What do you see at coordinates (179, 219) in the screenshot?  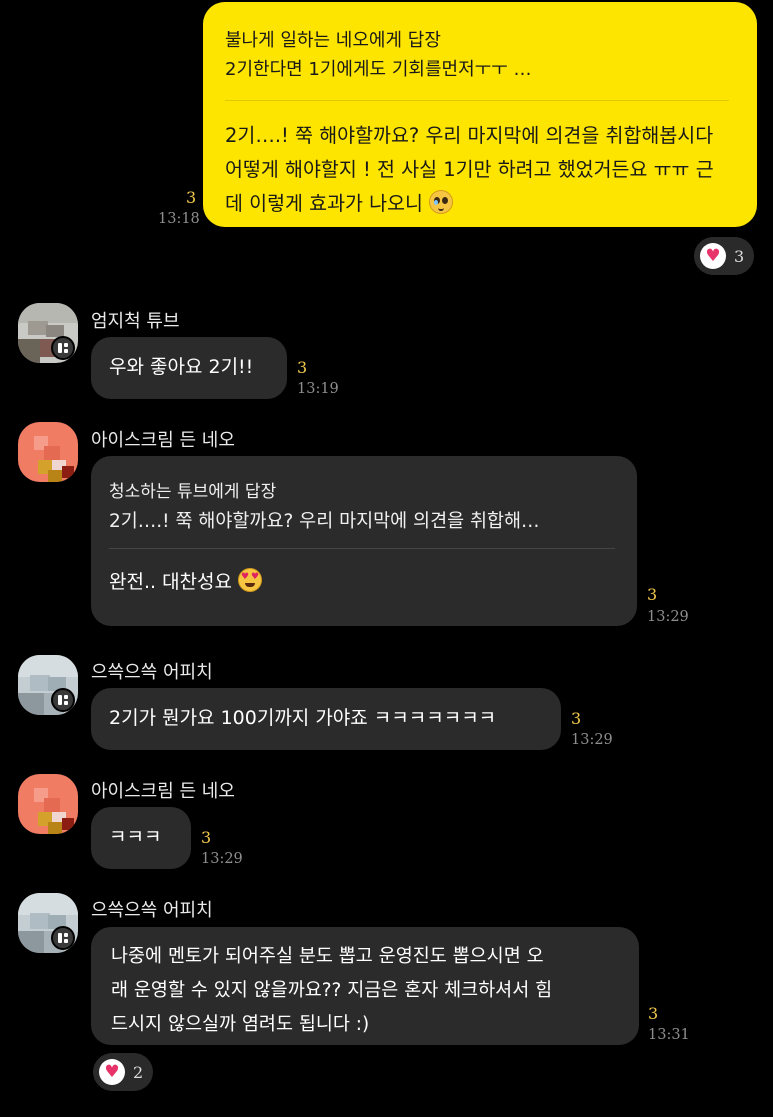 I see `message-time: 13:18` at bounding box center [179, 219].